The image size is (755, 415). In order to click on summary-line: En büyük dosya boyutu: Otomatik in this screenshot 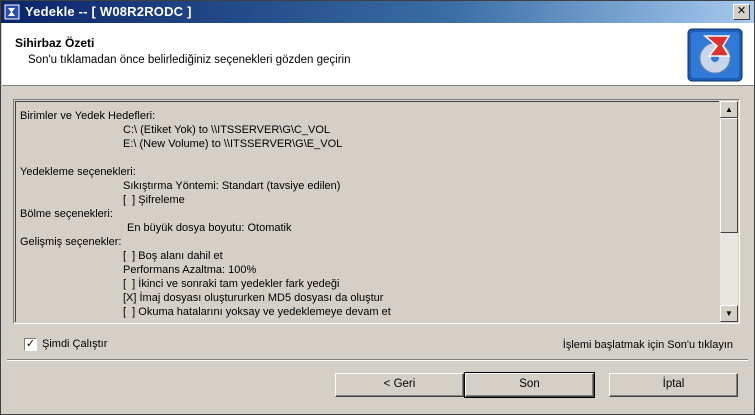, I will do `click(209, 228)`.